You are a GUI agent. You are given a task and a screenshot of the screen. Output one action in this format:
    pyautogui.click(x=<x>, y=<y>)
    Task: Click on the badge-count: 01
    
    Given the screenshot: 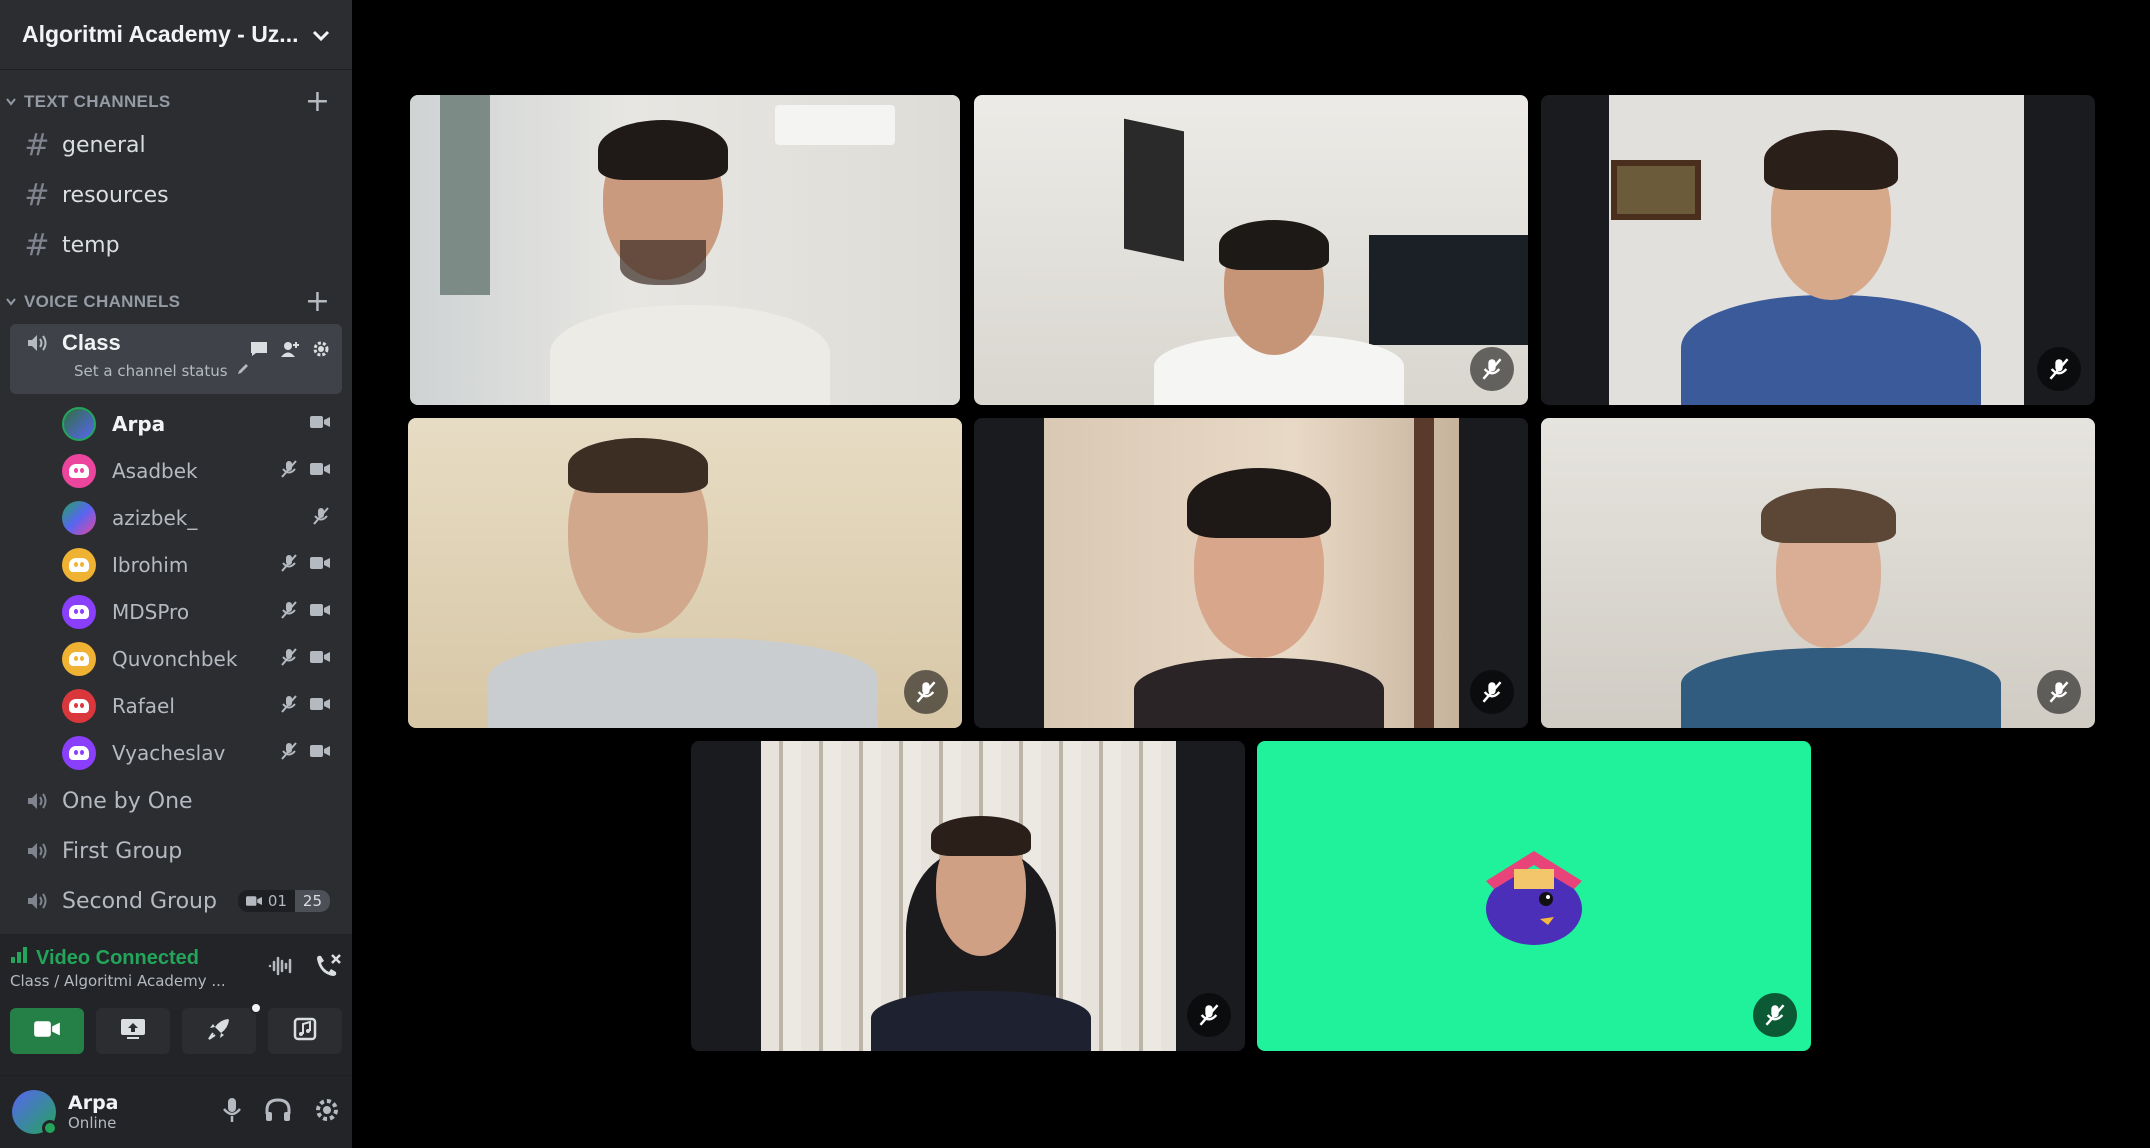 What is the action you would take?
    pyautogui.click(x=277, y=901)
    